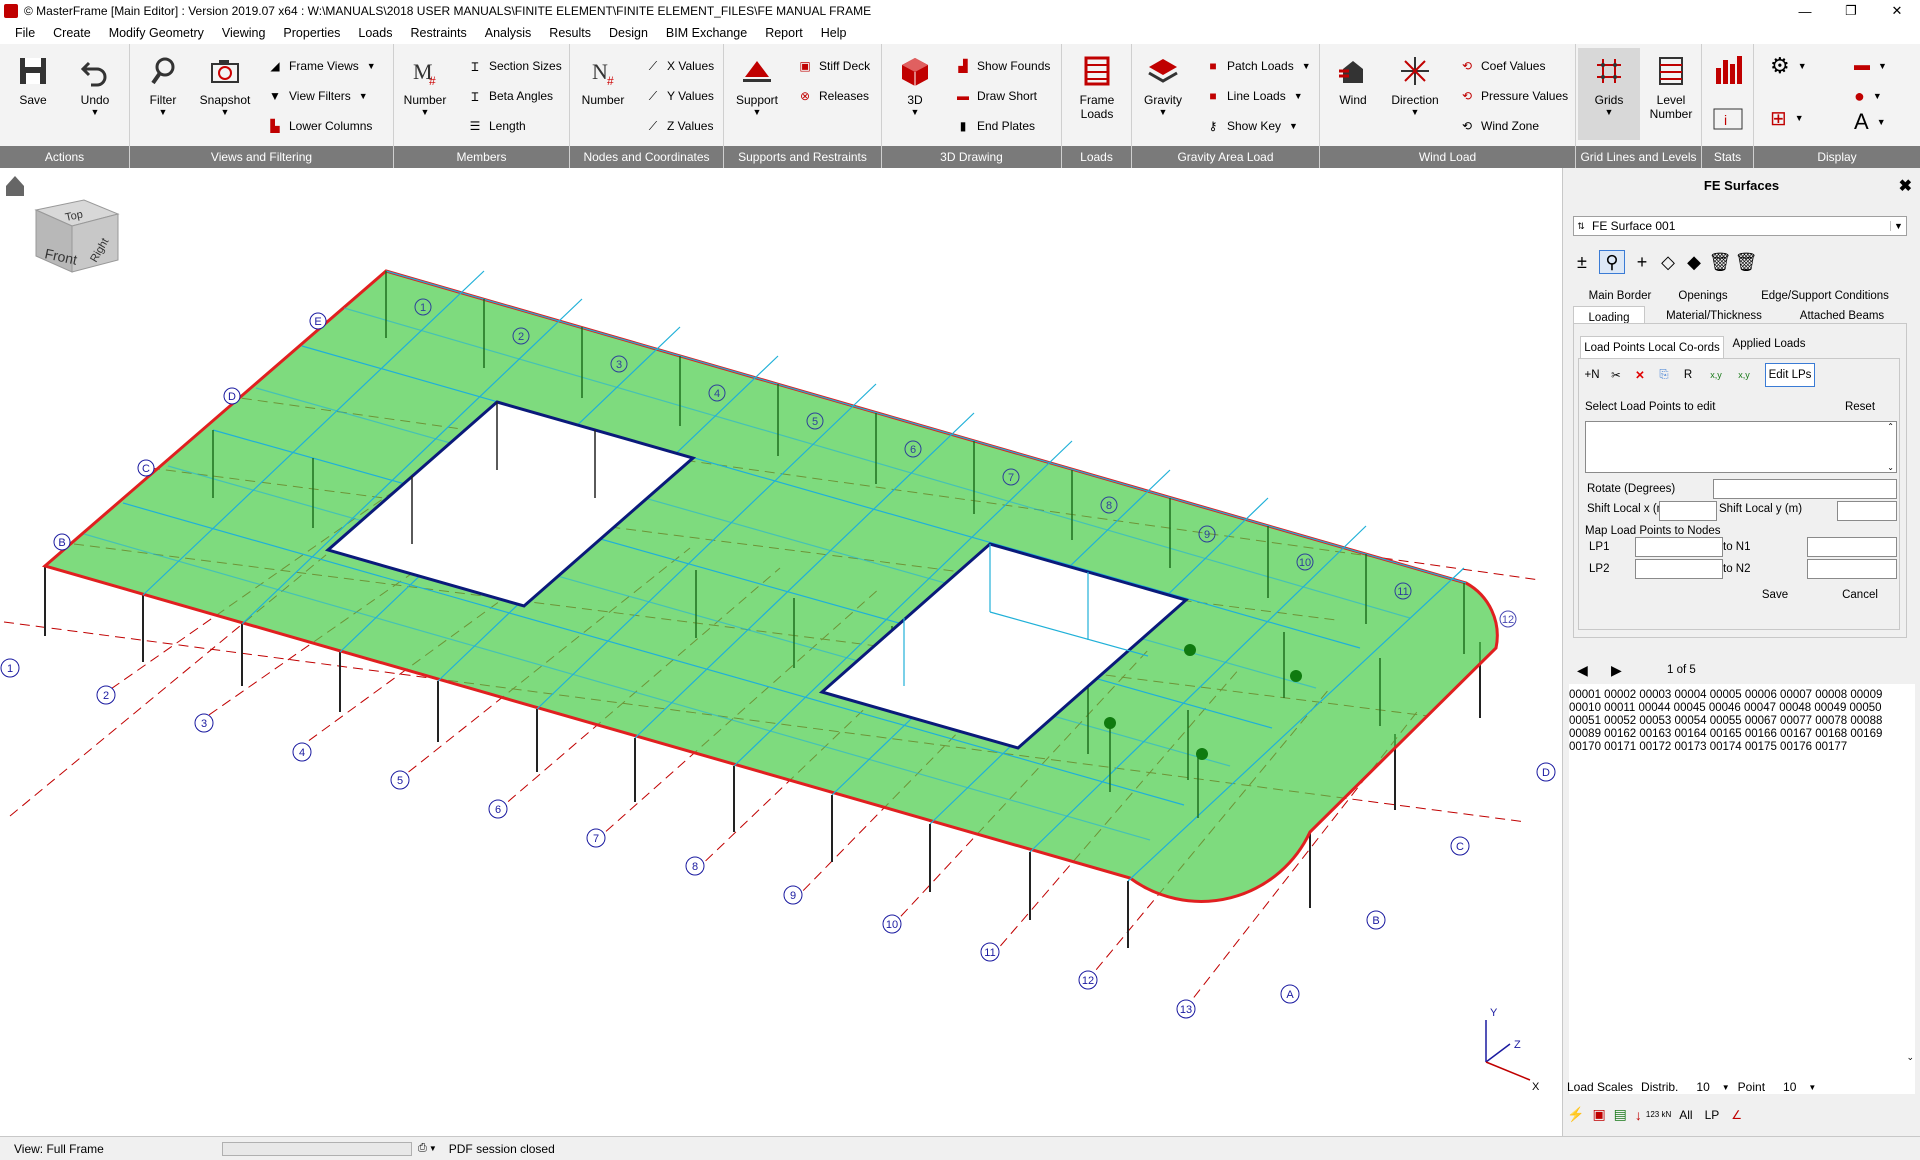 This screenshot has height=1160, width=1920. I want to click on n2-input, so click(1852, 569).